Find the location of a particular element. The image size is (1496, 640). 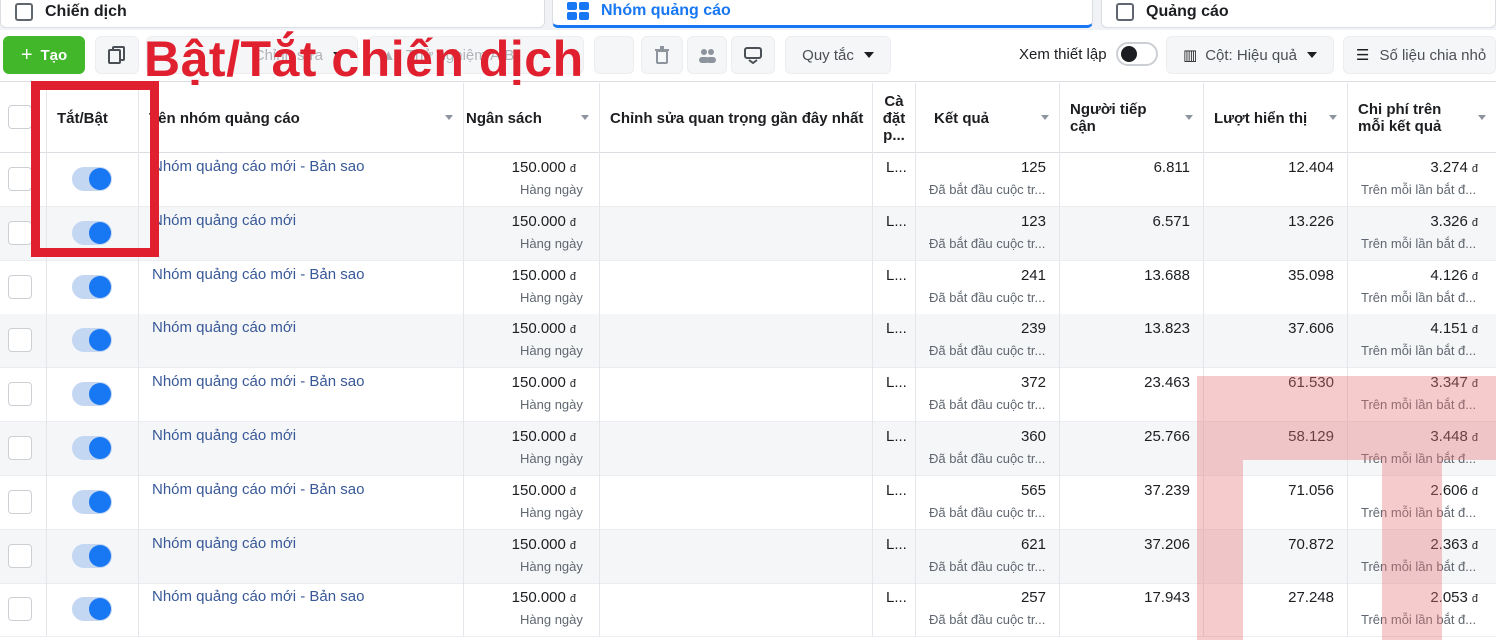

duplicate-button is located at coordinates (117, 55).